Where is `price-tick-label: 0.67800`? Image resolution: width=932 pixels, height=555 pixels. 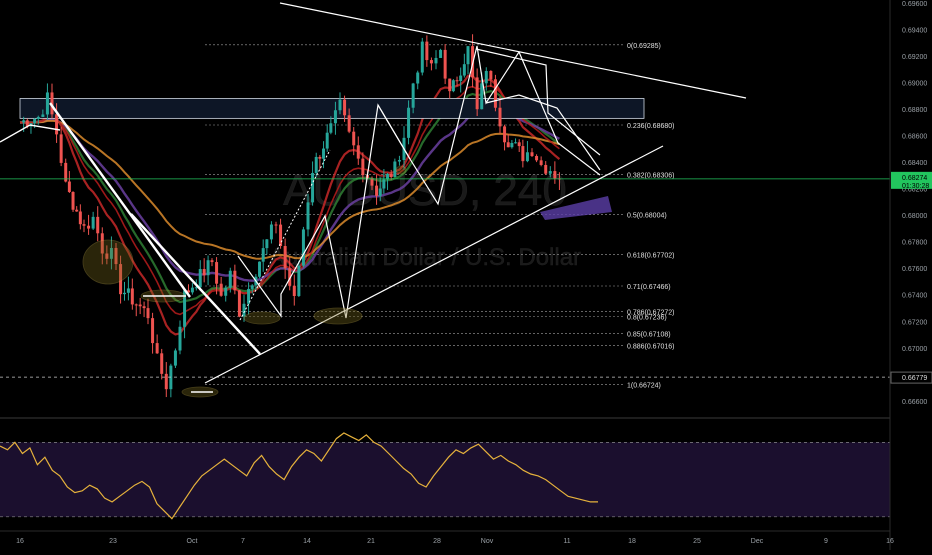 price-tick-label: 0.67800 is located at coordinates (914, 243).